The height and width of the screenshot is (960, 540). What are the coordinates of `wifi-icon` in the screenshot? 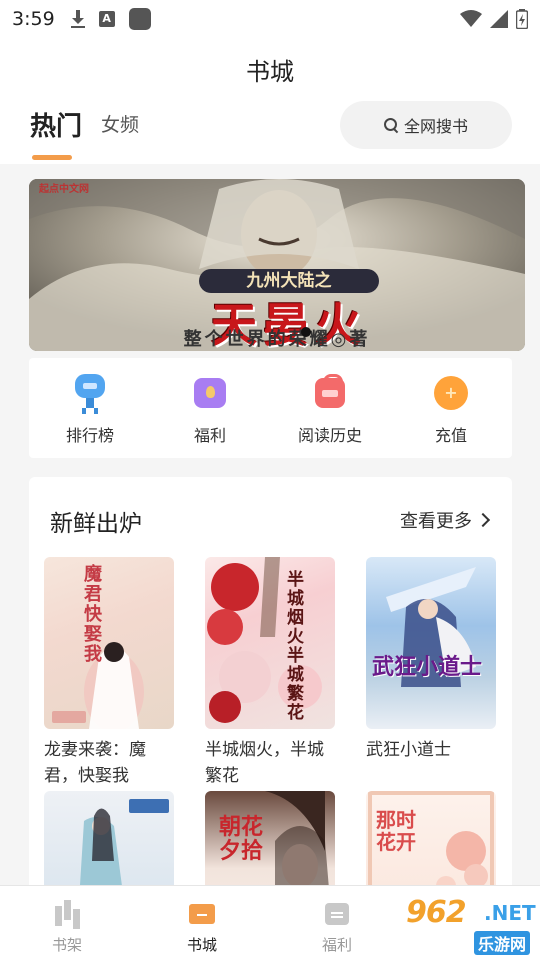 It's located at (471, 18).